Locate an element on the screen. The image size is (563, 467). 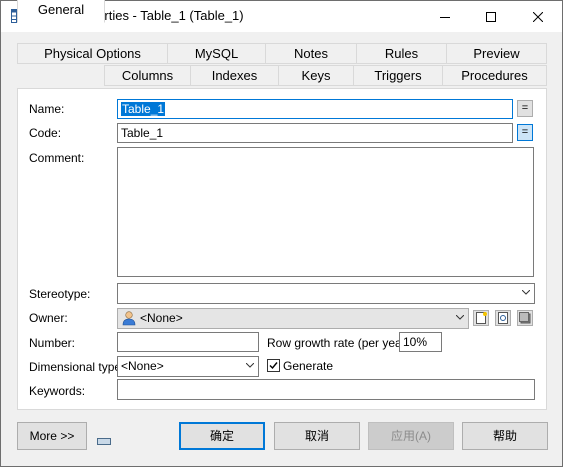
name-value: Table_1 is located at coordinates (143, 109).